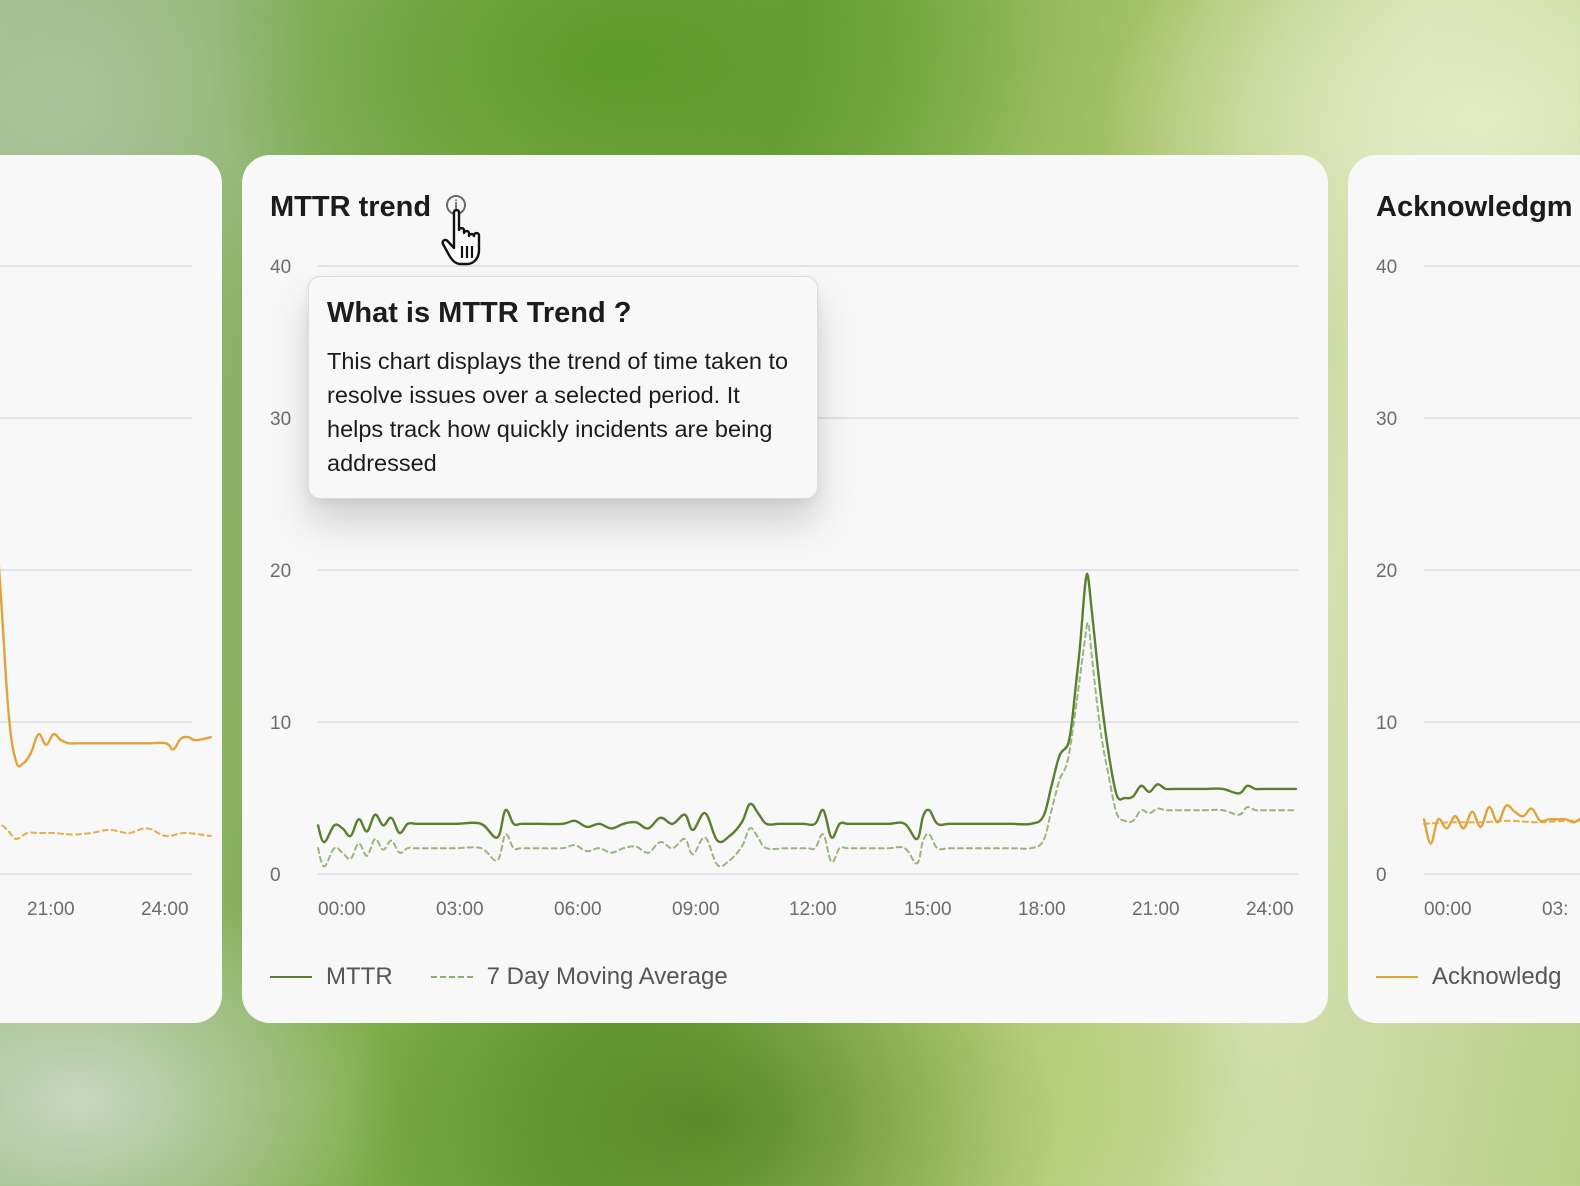 The width and height of the screenshot is (1580, 1186). I want to click on legend-label: 7 Day Moving Average, so click(607, 976).